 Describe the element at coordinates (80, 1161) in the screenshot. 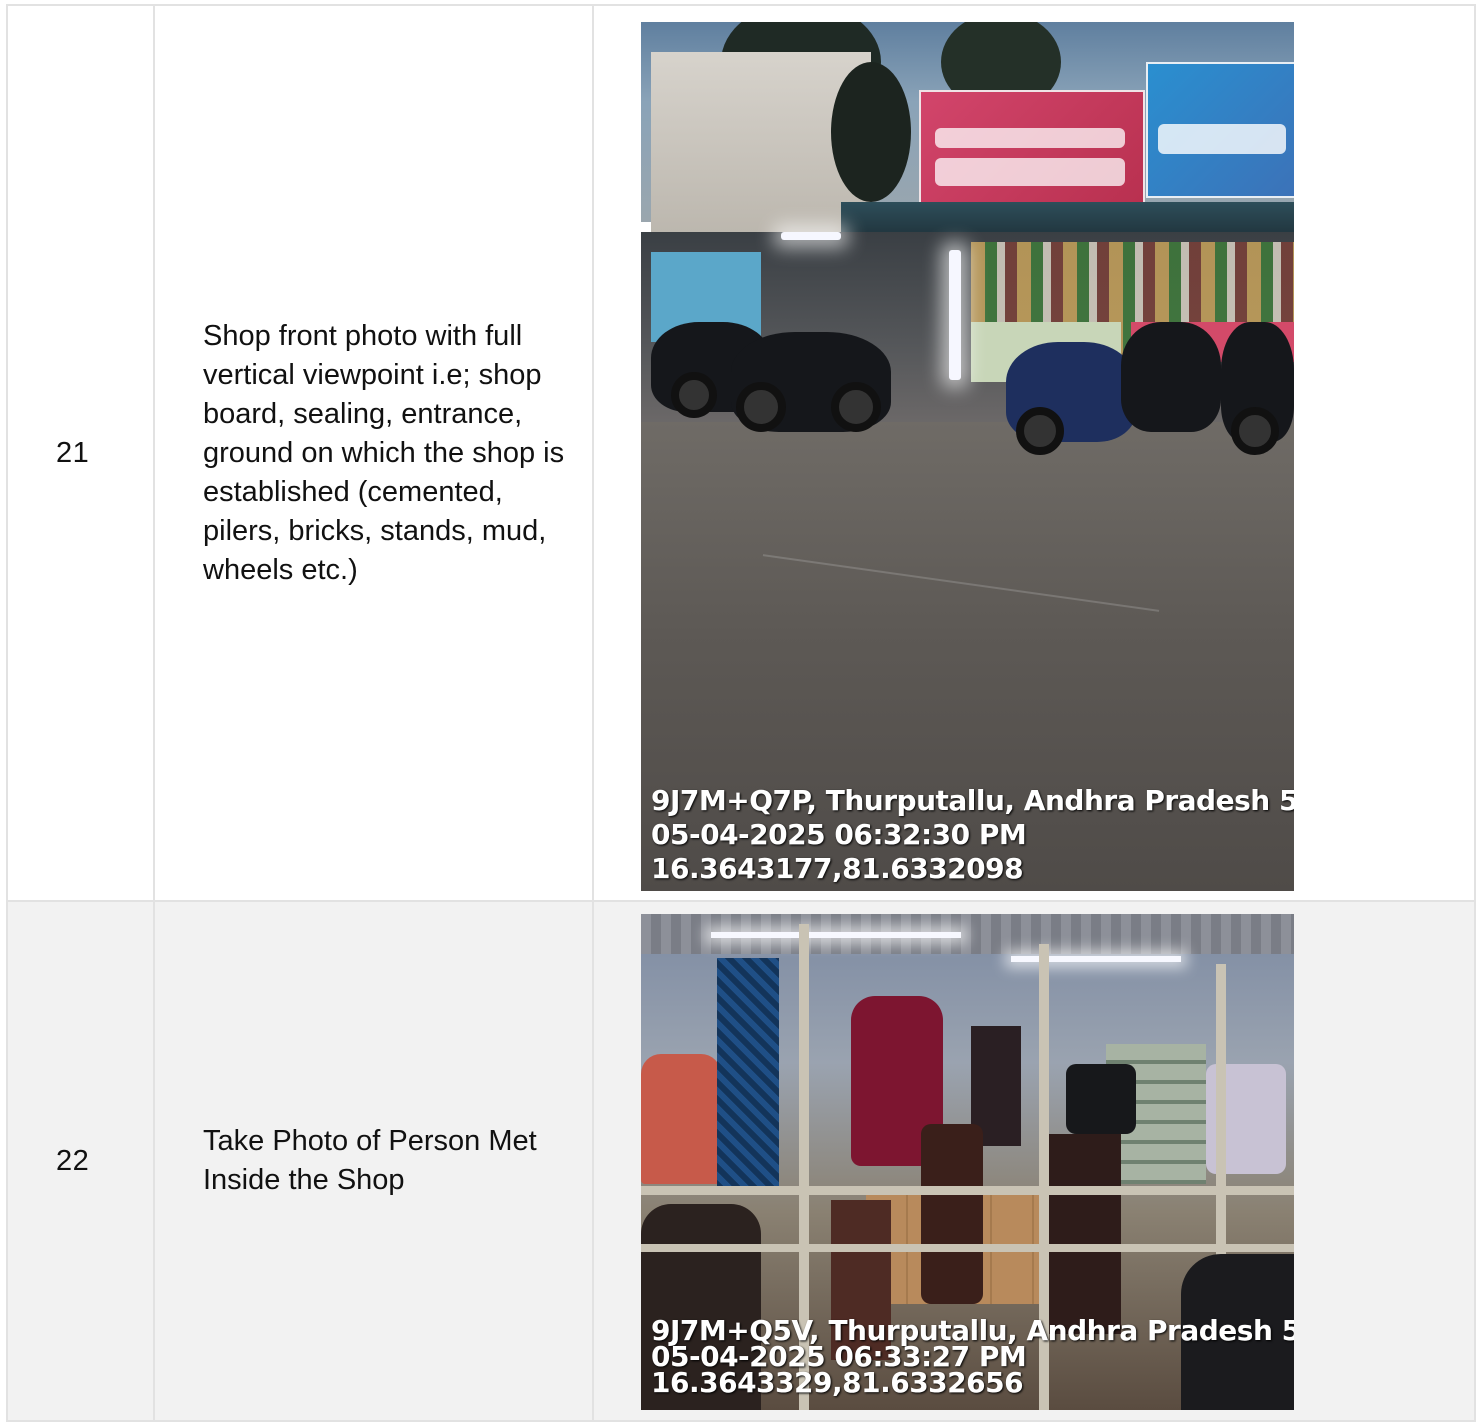

I see `row-number: 22` at that location.